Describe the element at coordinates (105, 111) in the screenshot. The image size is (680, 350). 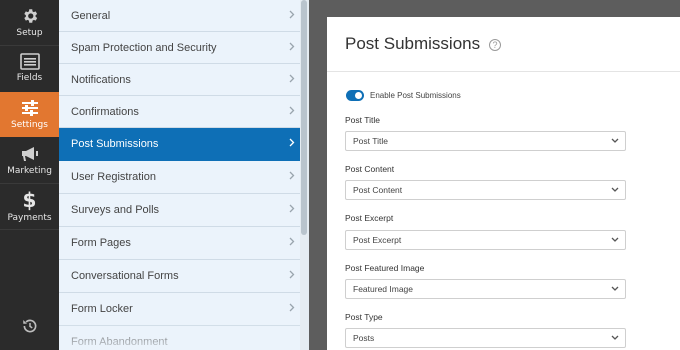
I see `menu-item-label: Confirmations` at that location.